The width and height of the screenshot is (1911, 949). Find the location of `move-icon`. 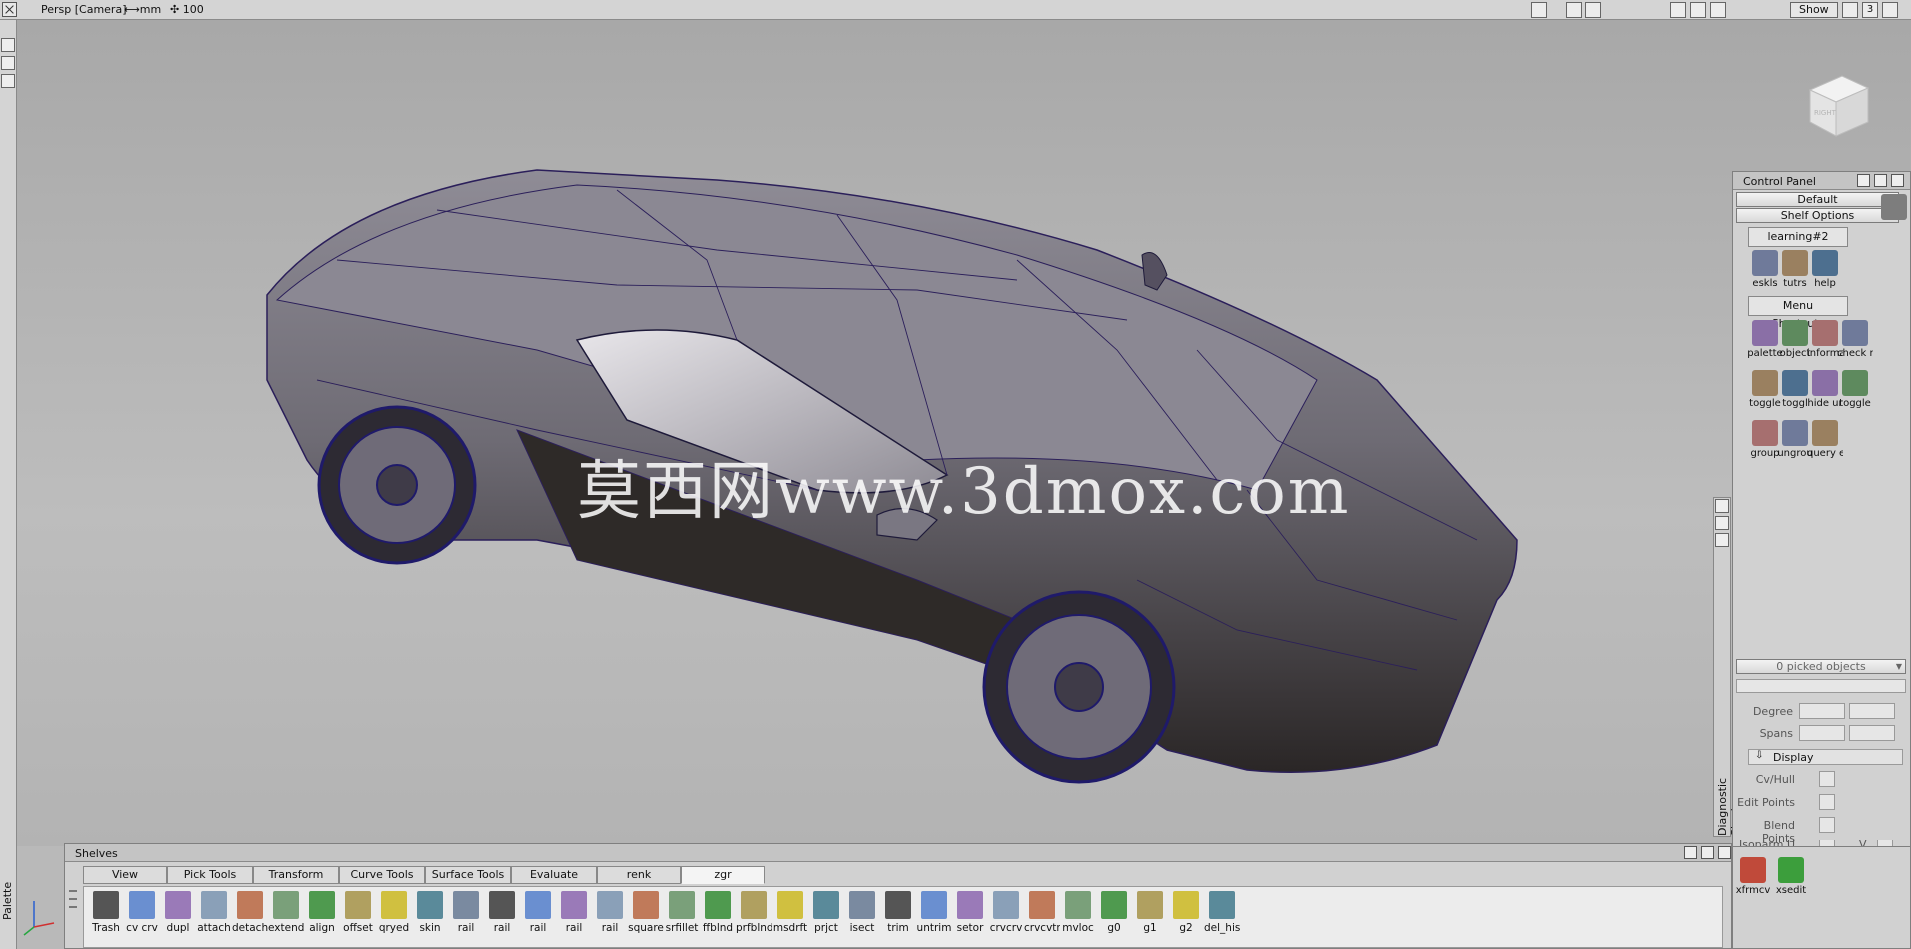

move-icon is located at coordinates (1718, 10).